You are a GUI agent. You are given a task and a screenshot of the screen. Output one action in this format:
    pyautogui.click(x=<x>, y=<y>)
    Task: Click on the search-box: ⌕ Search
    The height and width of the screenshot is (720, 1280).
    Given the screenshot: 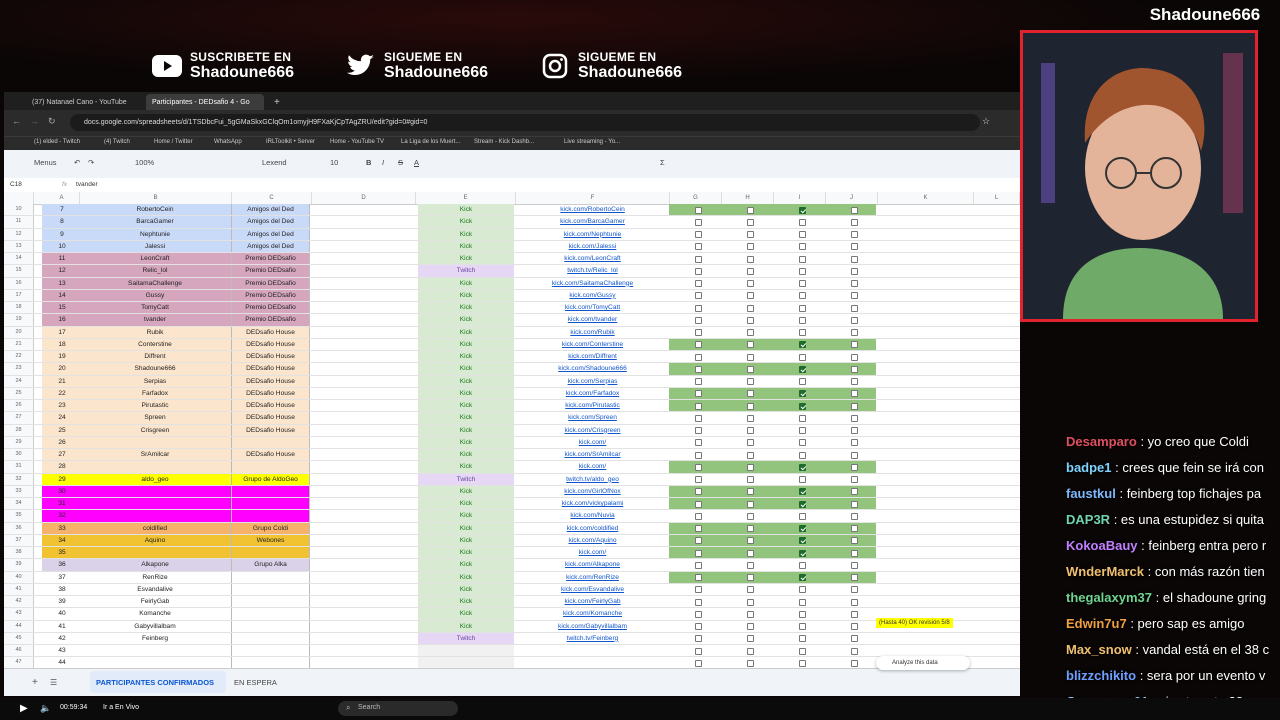 What is the action you would take?
    pyautogui.click(x=398, y=708)
    